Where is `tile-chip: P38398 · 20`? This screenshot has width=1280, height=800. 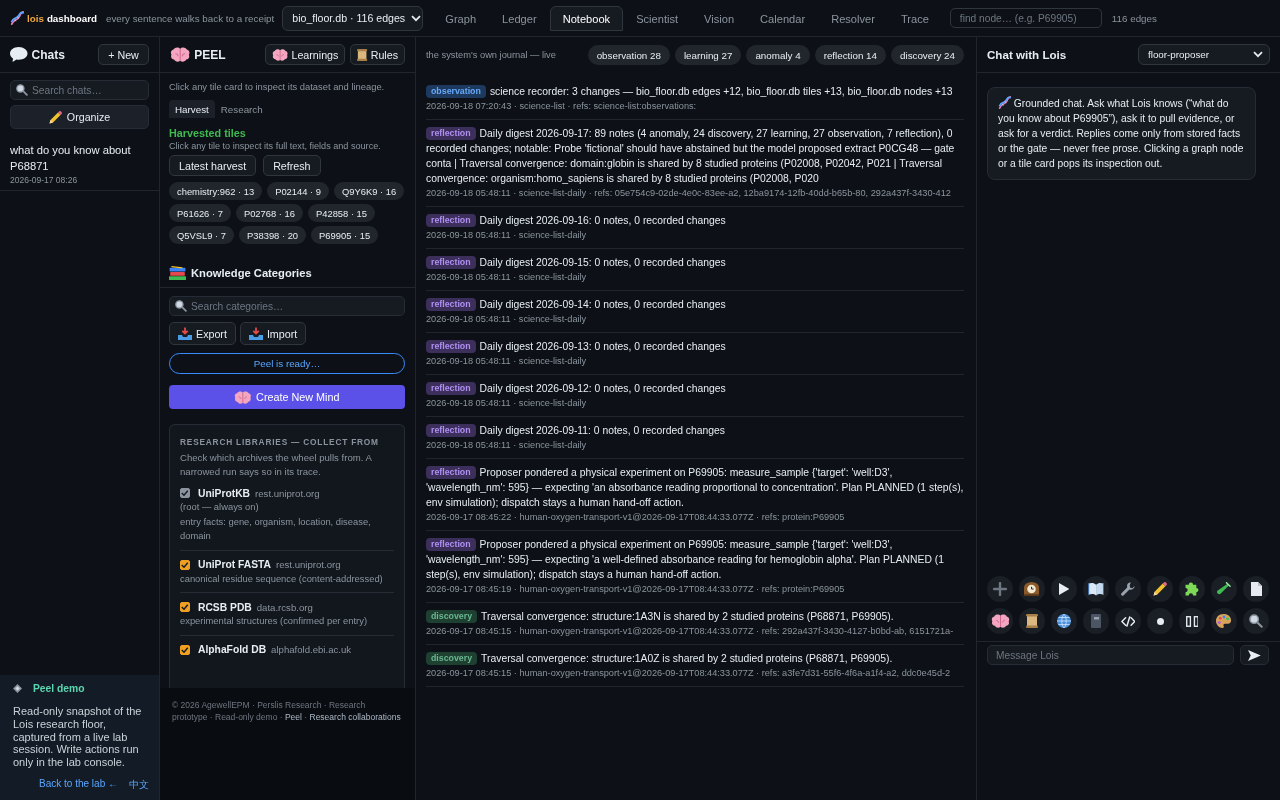
tile-chip: P38398 · 20 is located at coordinates (273, 235).